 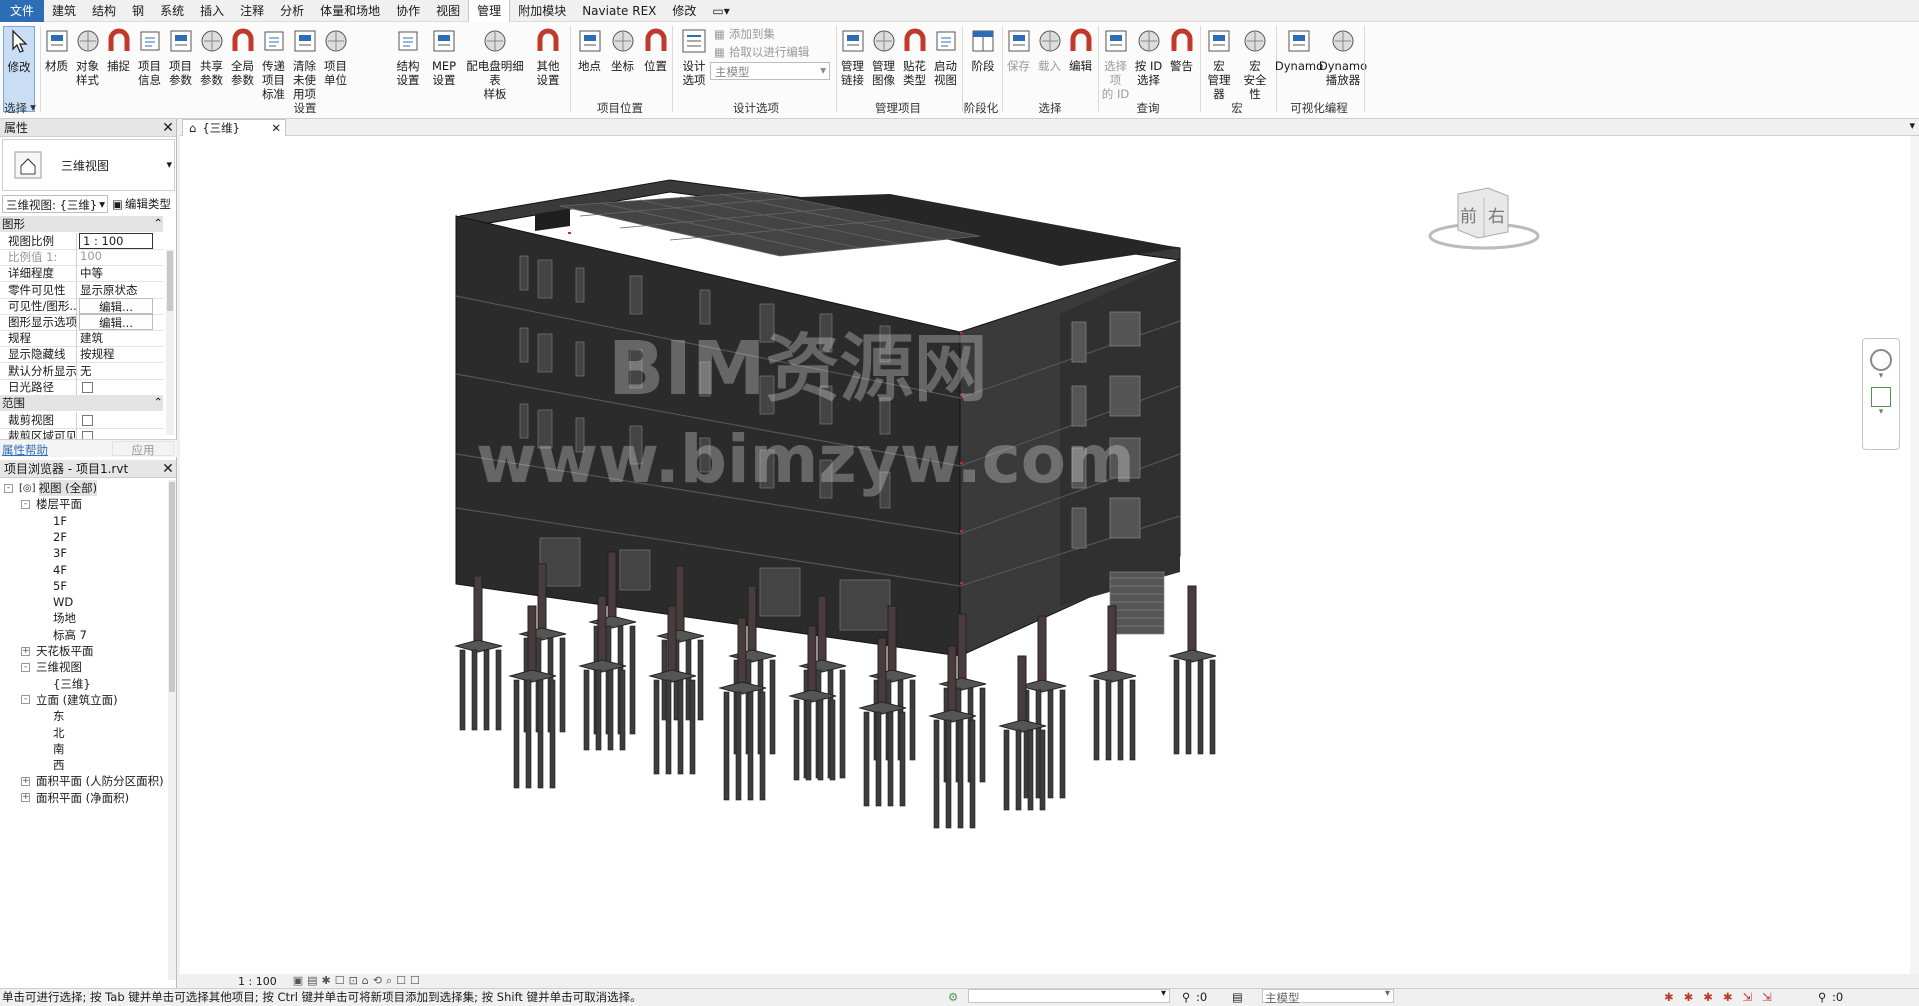 I want to click on location-button-2: 位置, so click(x=655, y=49).